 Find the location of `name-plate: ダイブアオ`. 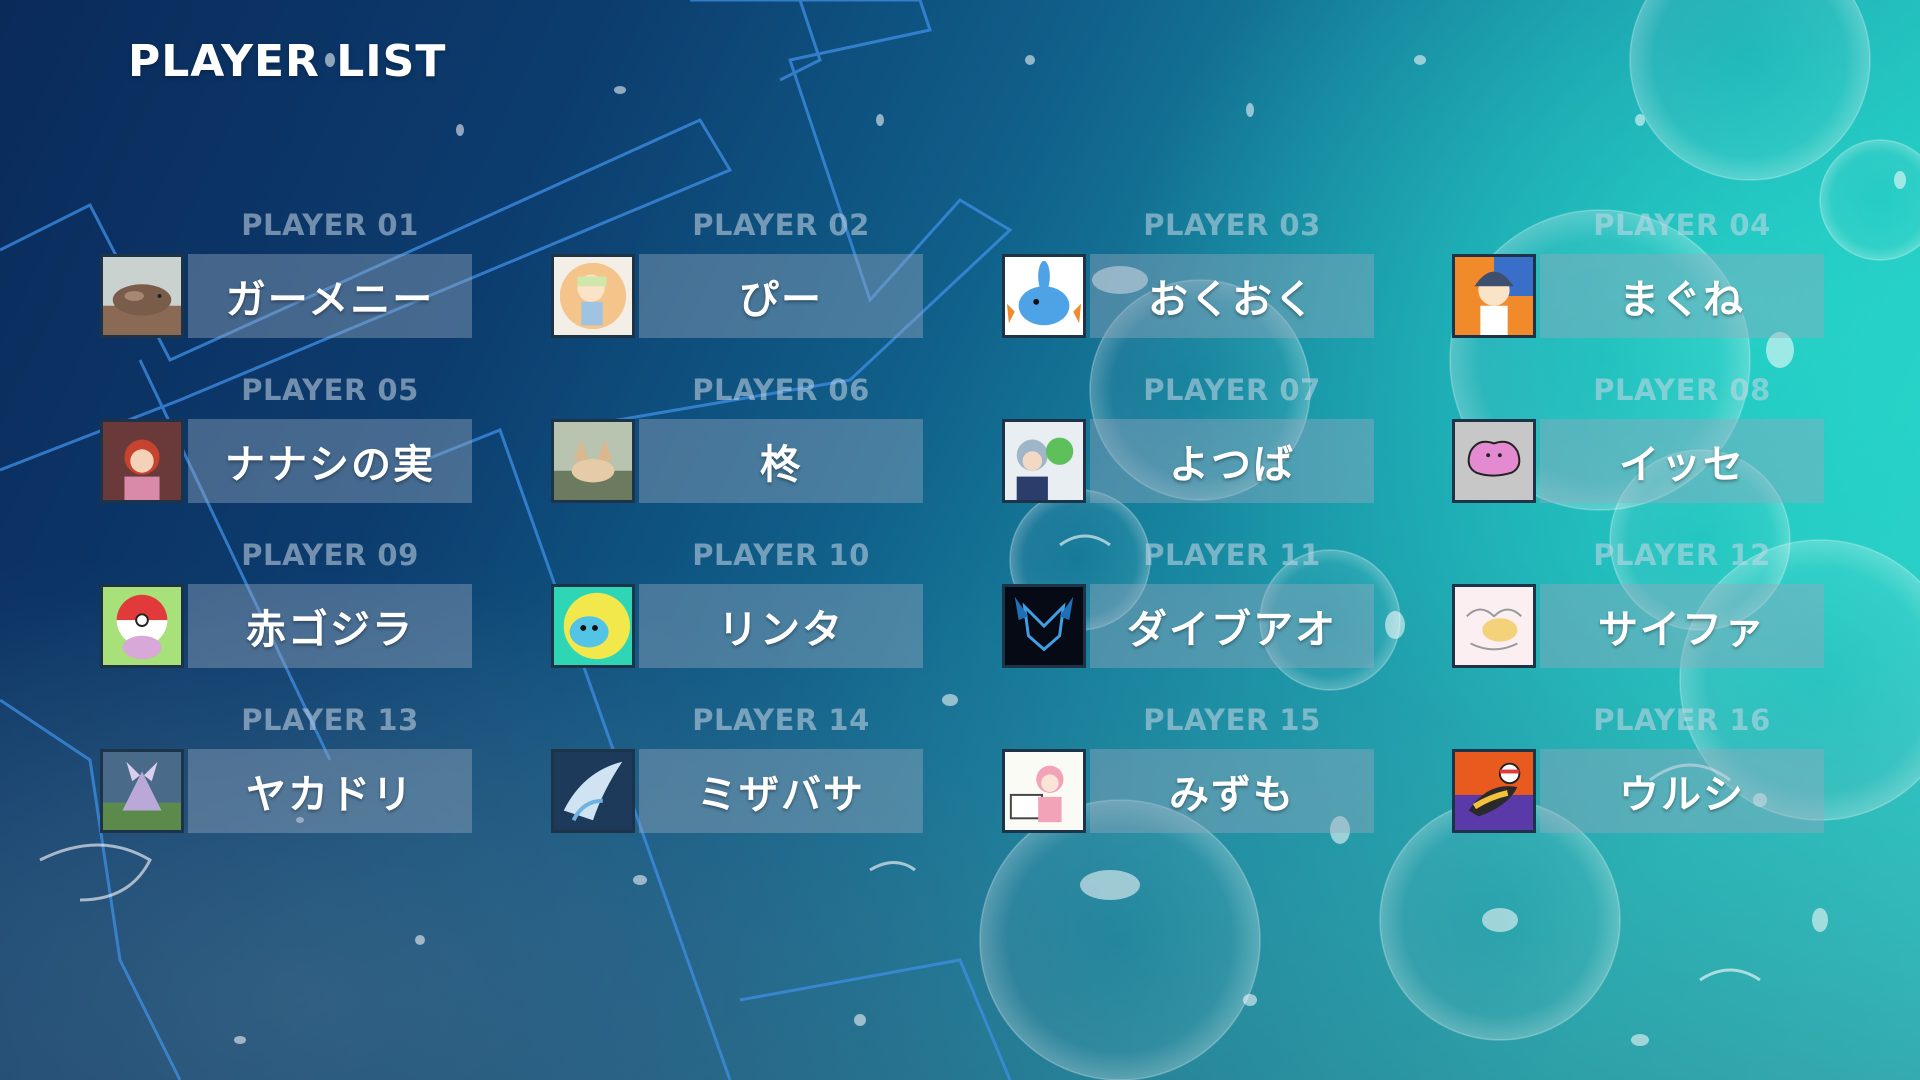

name-plate: ダイブアオ is located at coordinates (1232, 626).